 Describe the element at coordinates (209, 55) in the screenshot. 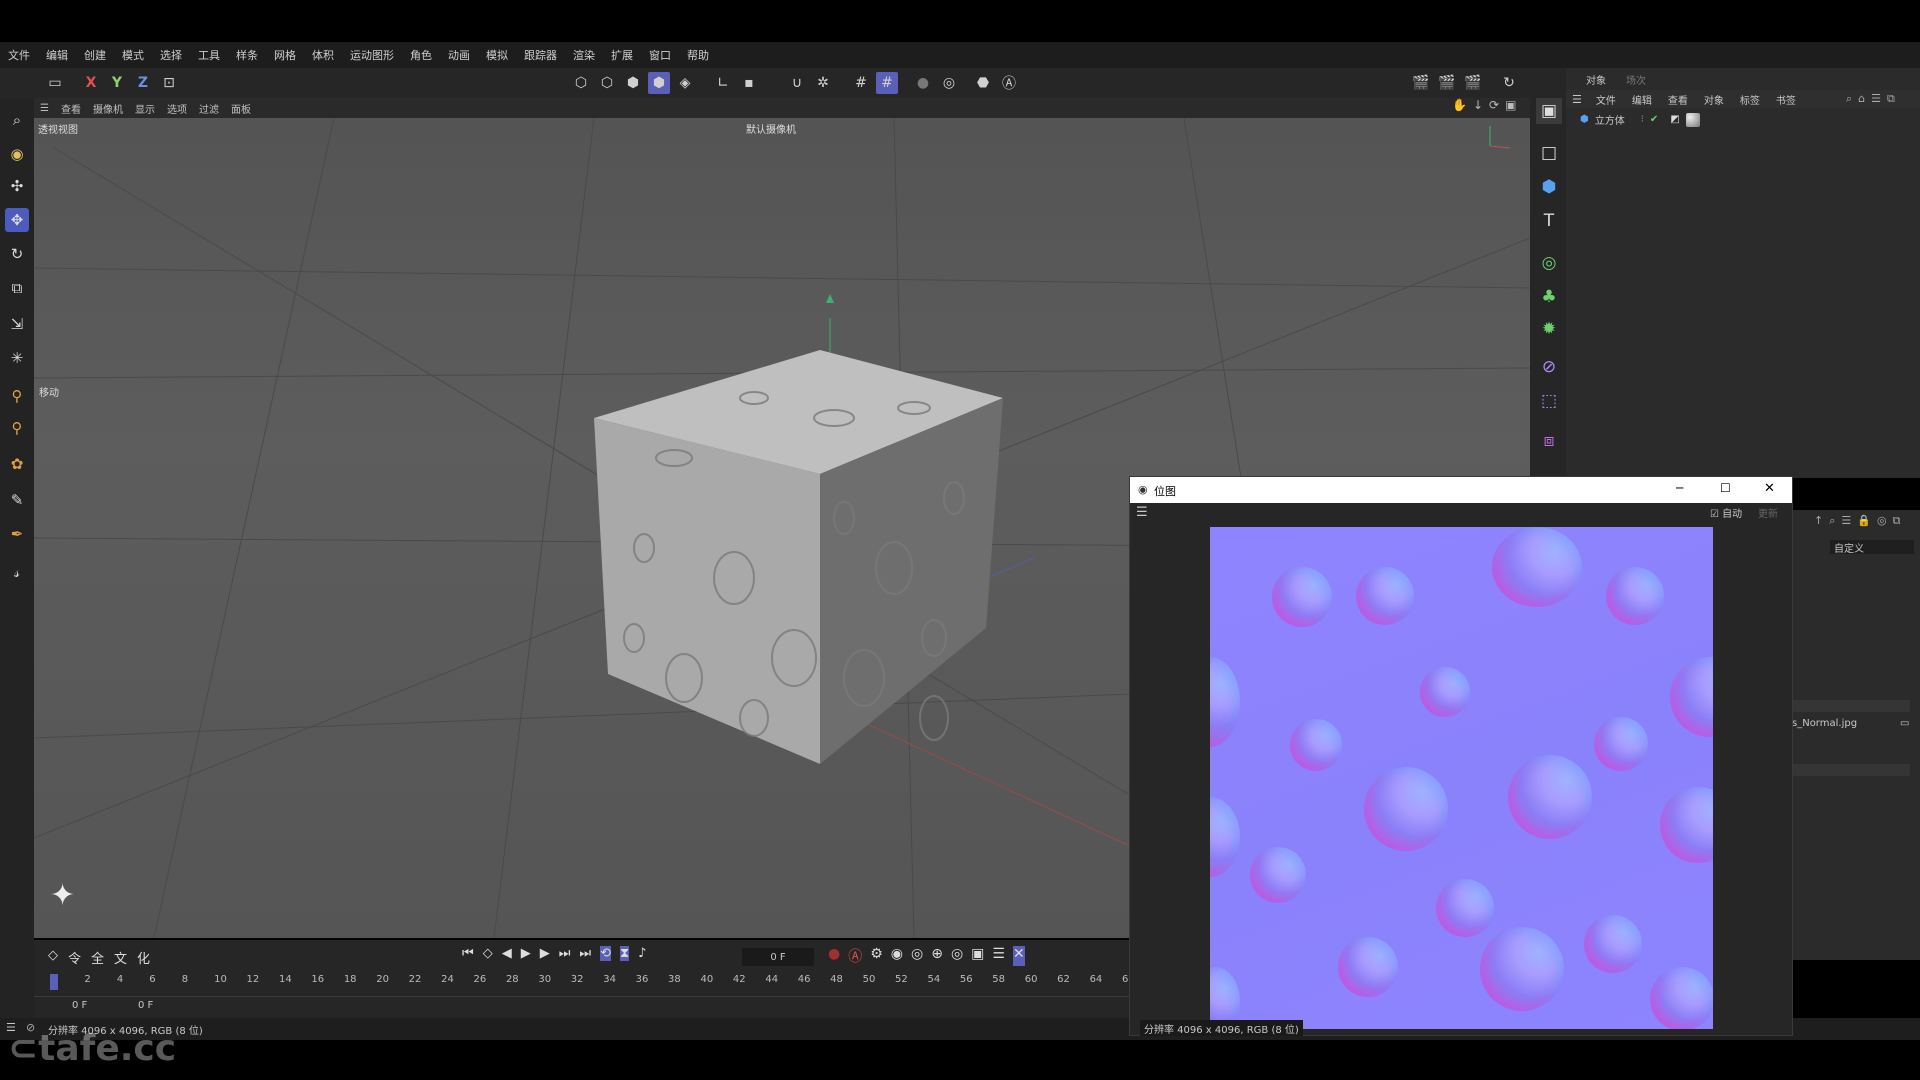

I see `menu-item-5: 工具` at that location.